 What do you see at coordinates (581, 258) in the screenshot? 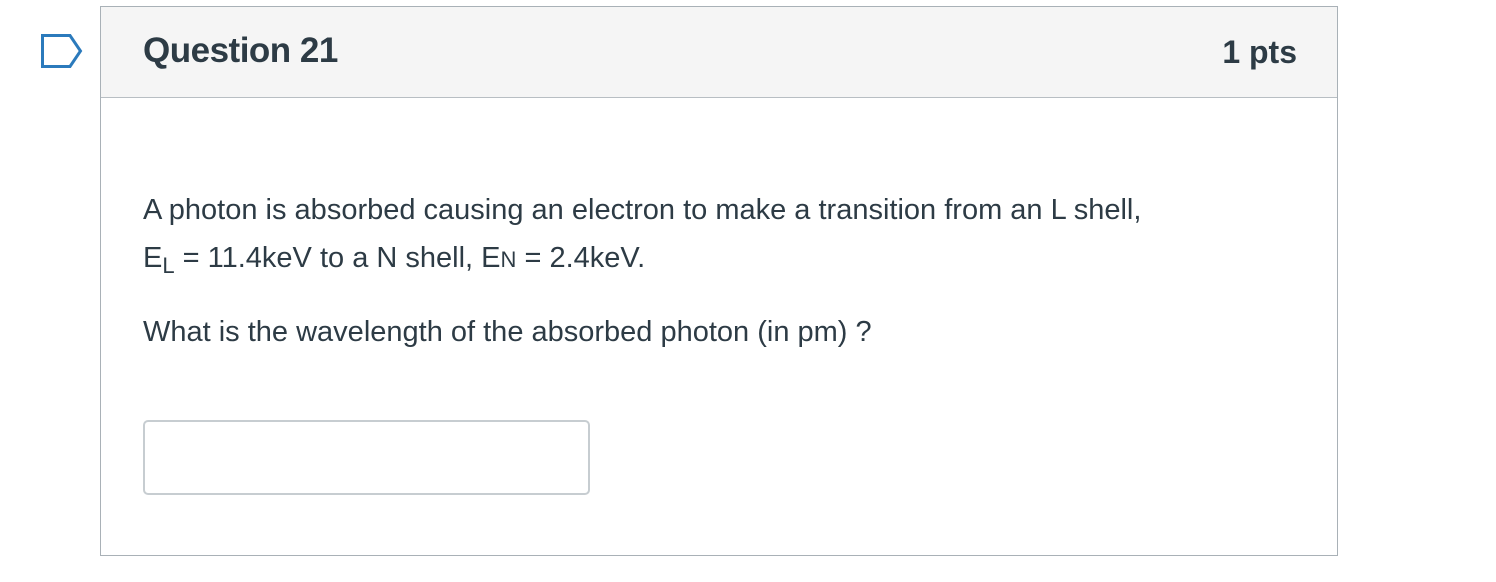
I see `question-line-2-end: = 2.4keV.` at bounding box center [581, 258].